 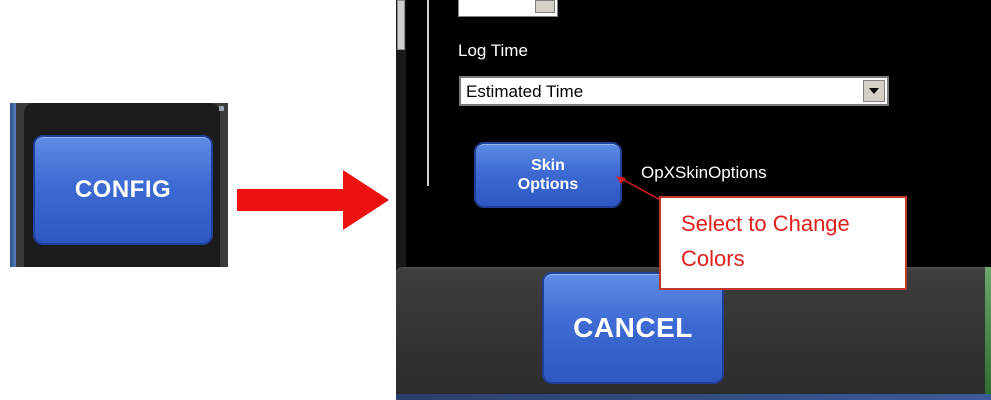 I want to click on config-button: CONFIG, so click(x=123, y=190).